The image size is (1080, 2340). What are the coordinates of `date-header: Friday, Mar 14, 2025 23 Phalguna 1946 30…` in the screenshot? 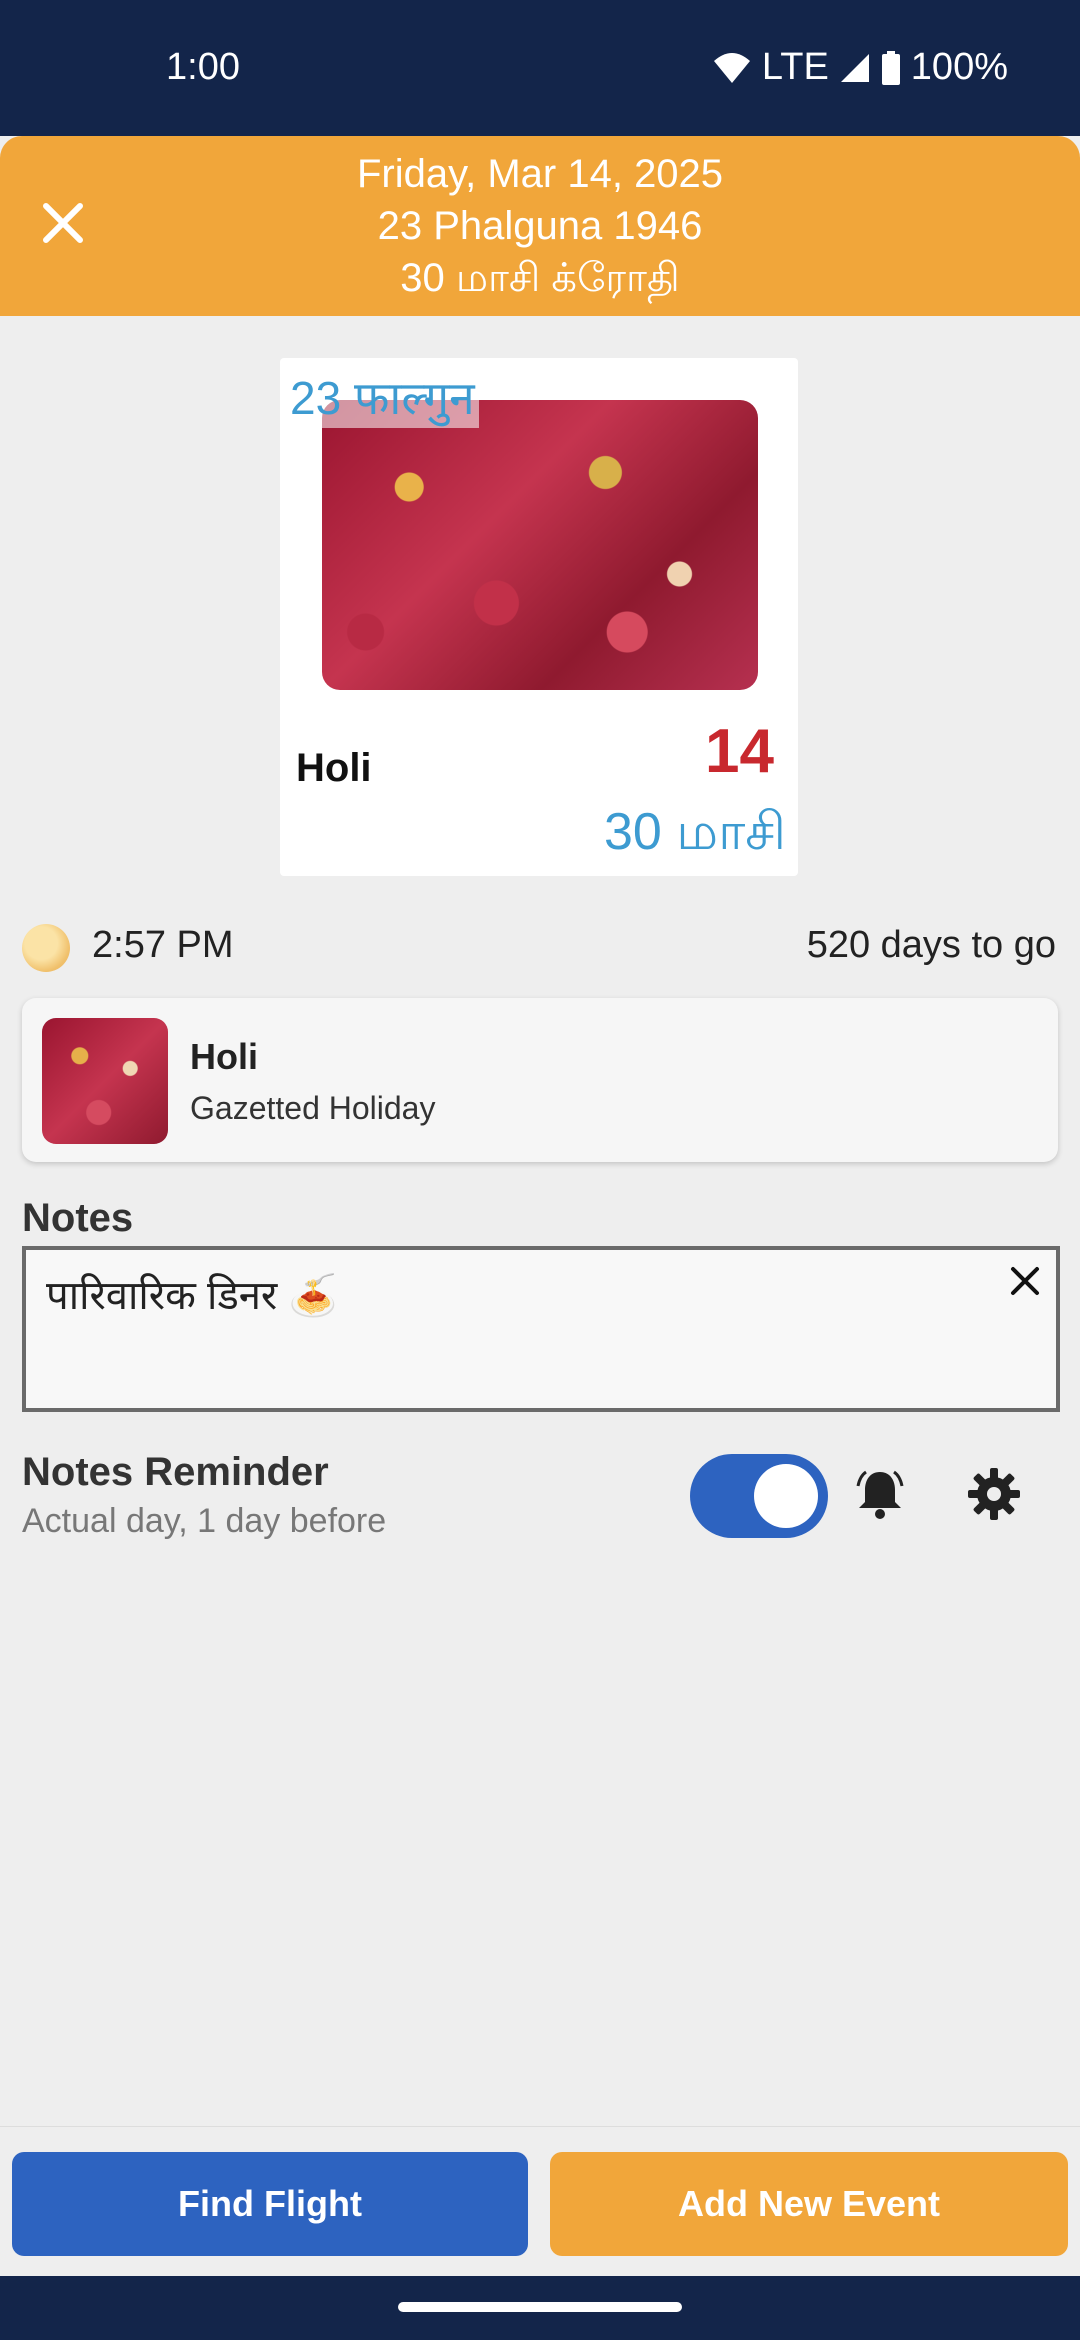 It's located at (540, 226).